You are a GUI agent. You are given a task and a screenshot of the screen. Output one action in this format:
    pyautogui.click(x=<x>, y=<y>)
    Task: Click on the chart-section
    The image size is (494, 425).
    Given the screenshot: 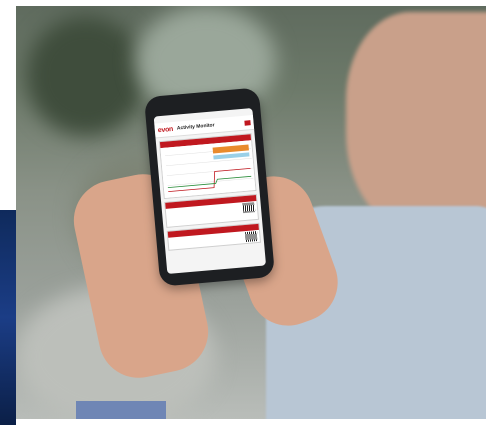 What is the action you would take?
    pyautogui.click(x=207, y=166)
    